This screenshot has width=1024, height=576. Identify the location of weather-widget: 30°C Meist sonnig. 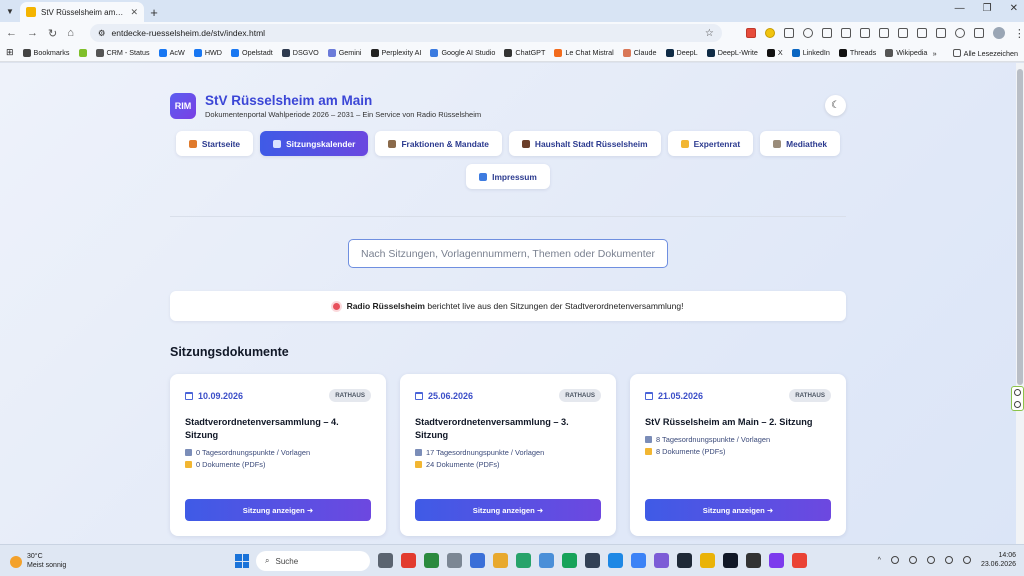
(38, 562).